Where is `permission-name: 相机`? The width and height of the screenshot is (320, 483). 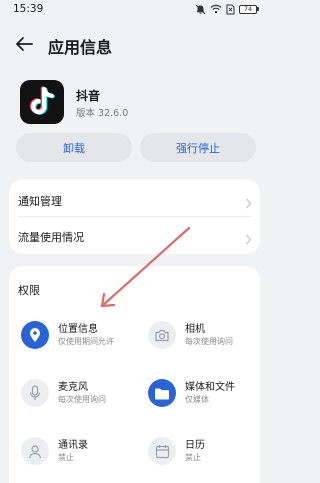 permission-name: 相机 is located at coordinates (195, 329).